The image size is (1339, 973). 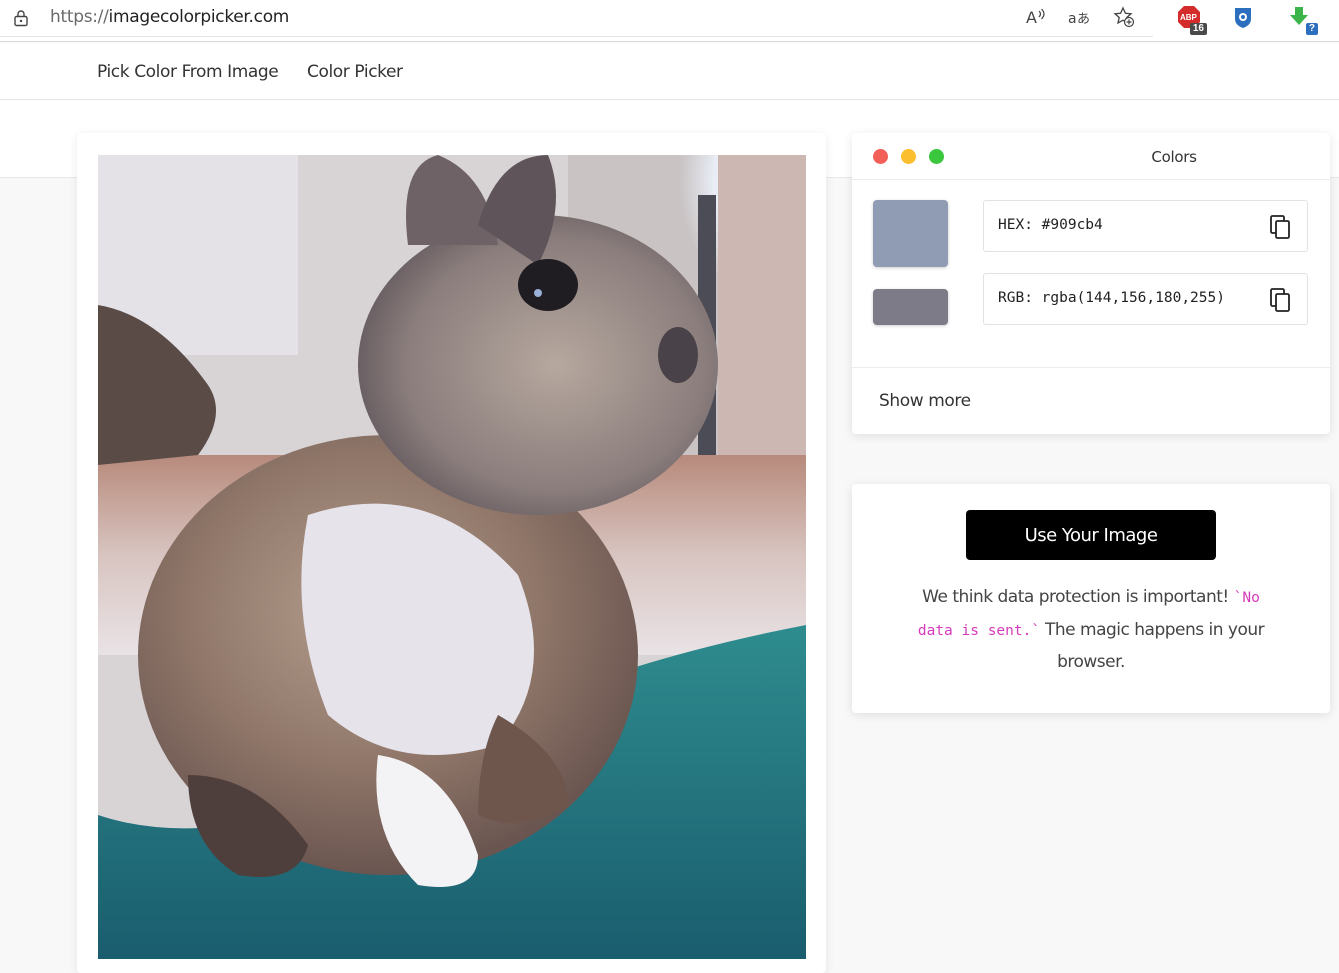 What do you see at coordinates (1050, 225) in the screenshot?
I see `hex-value: HEX: #909cb4` at bounding box center [1050, 225].